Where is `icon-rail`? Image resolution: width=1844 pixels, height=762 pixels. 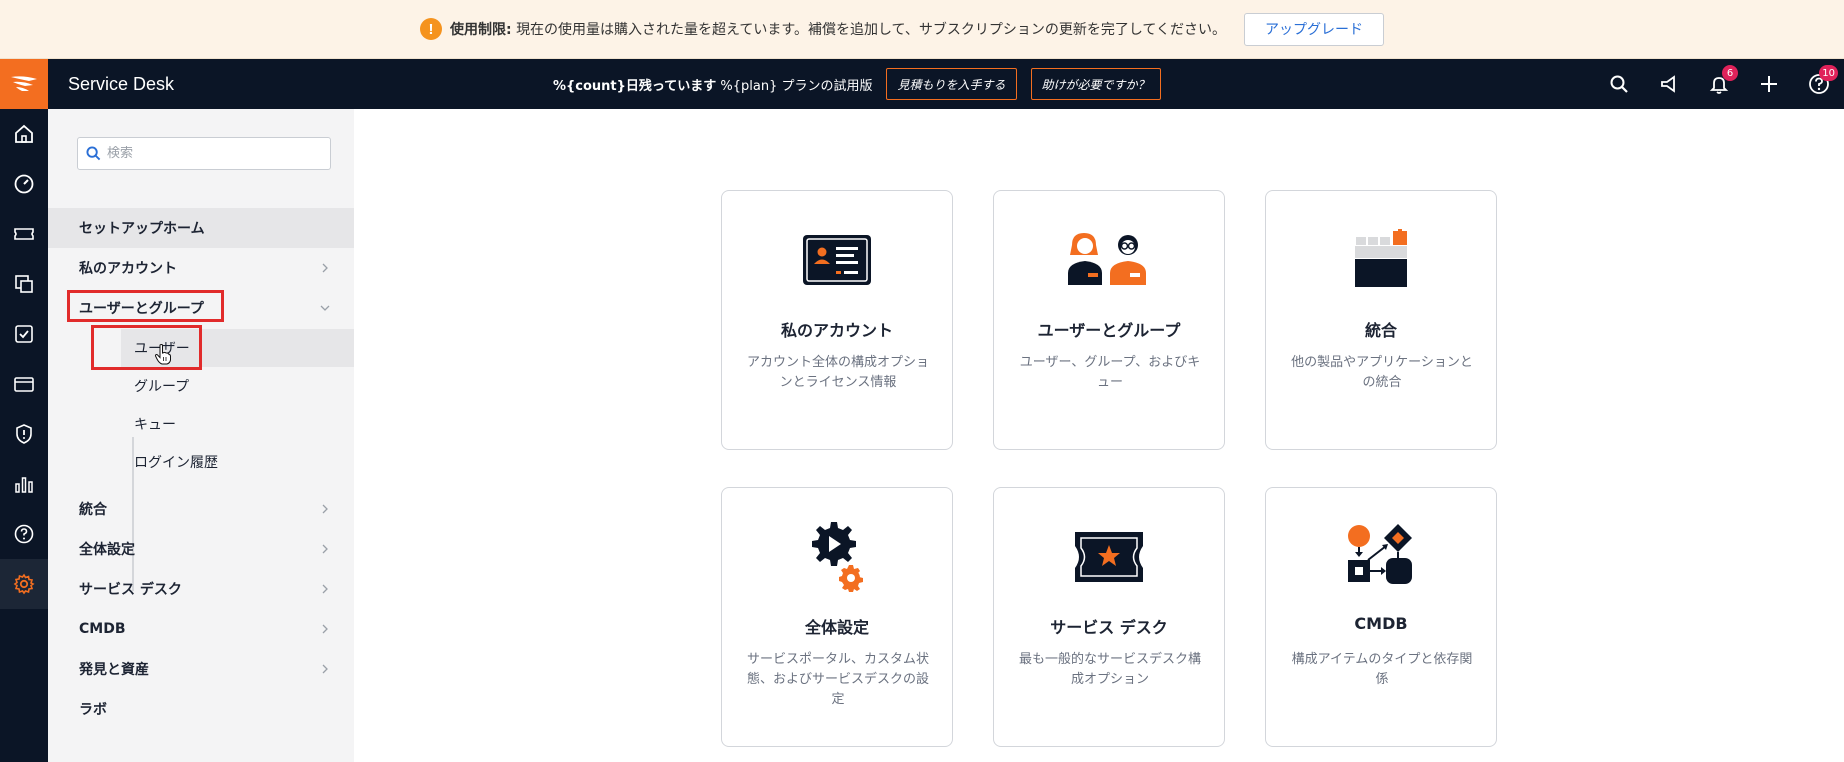 icon-rail is located at coordinates (24, 435).